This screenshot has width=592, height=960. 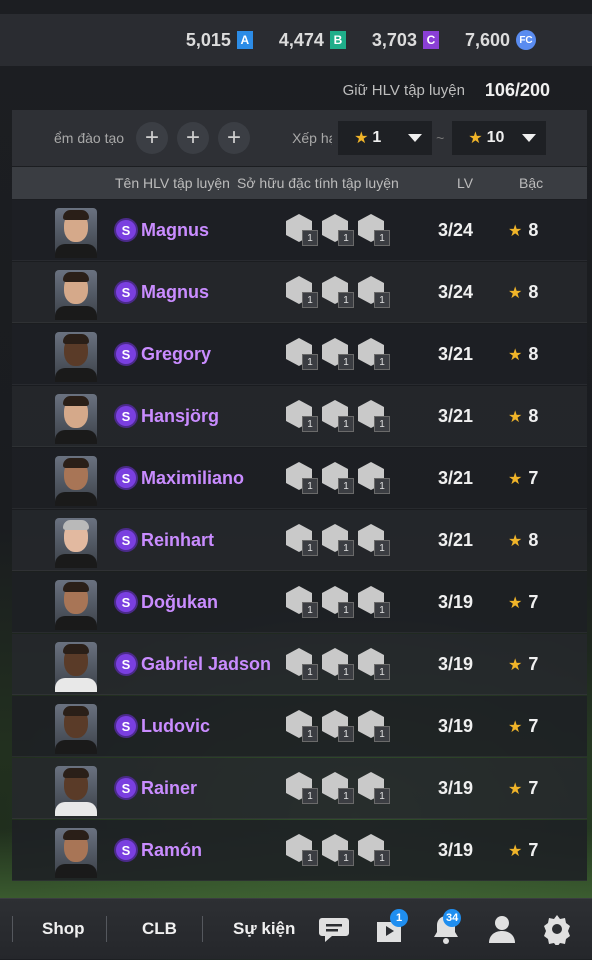 I want to click on table-row: S Gabriel Jadson 1 1 1 3/19 ★ 7, so click(x=299, y=664).